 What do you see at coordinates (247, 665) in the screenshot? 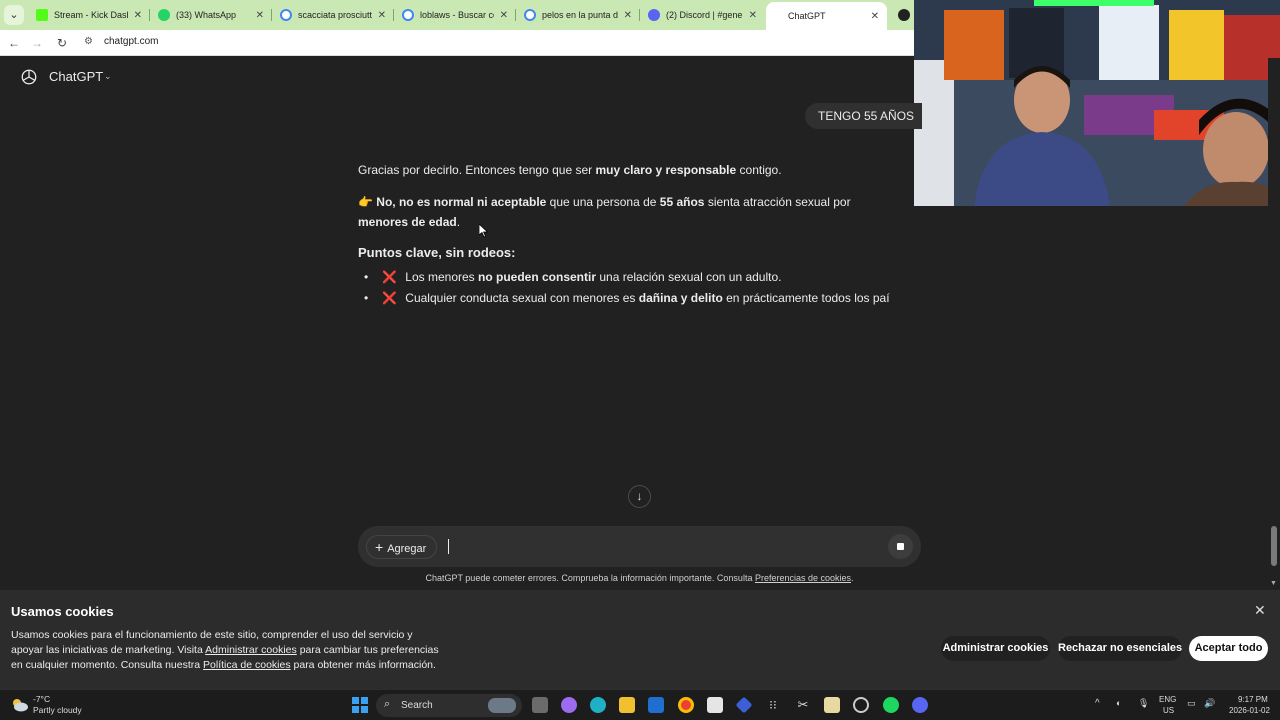
I see `cookie-policy-link: Política de cookies` at bounding box center [247, 665].